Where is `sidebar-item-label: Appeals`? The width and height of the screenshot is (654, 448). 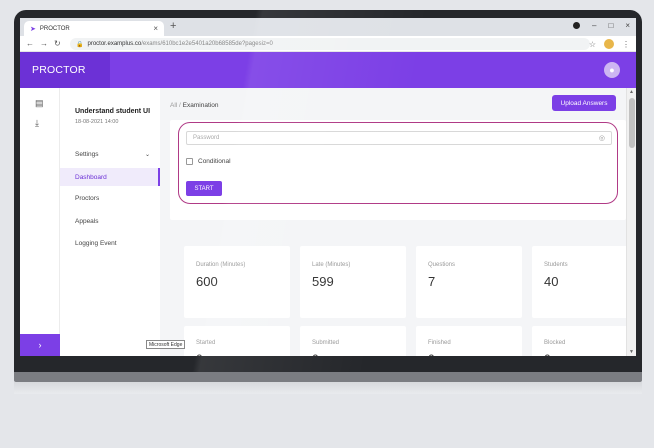 sidebar-item-label: Appeals is located at coordinates (87, 221).